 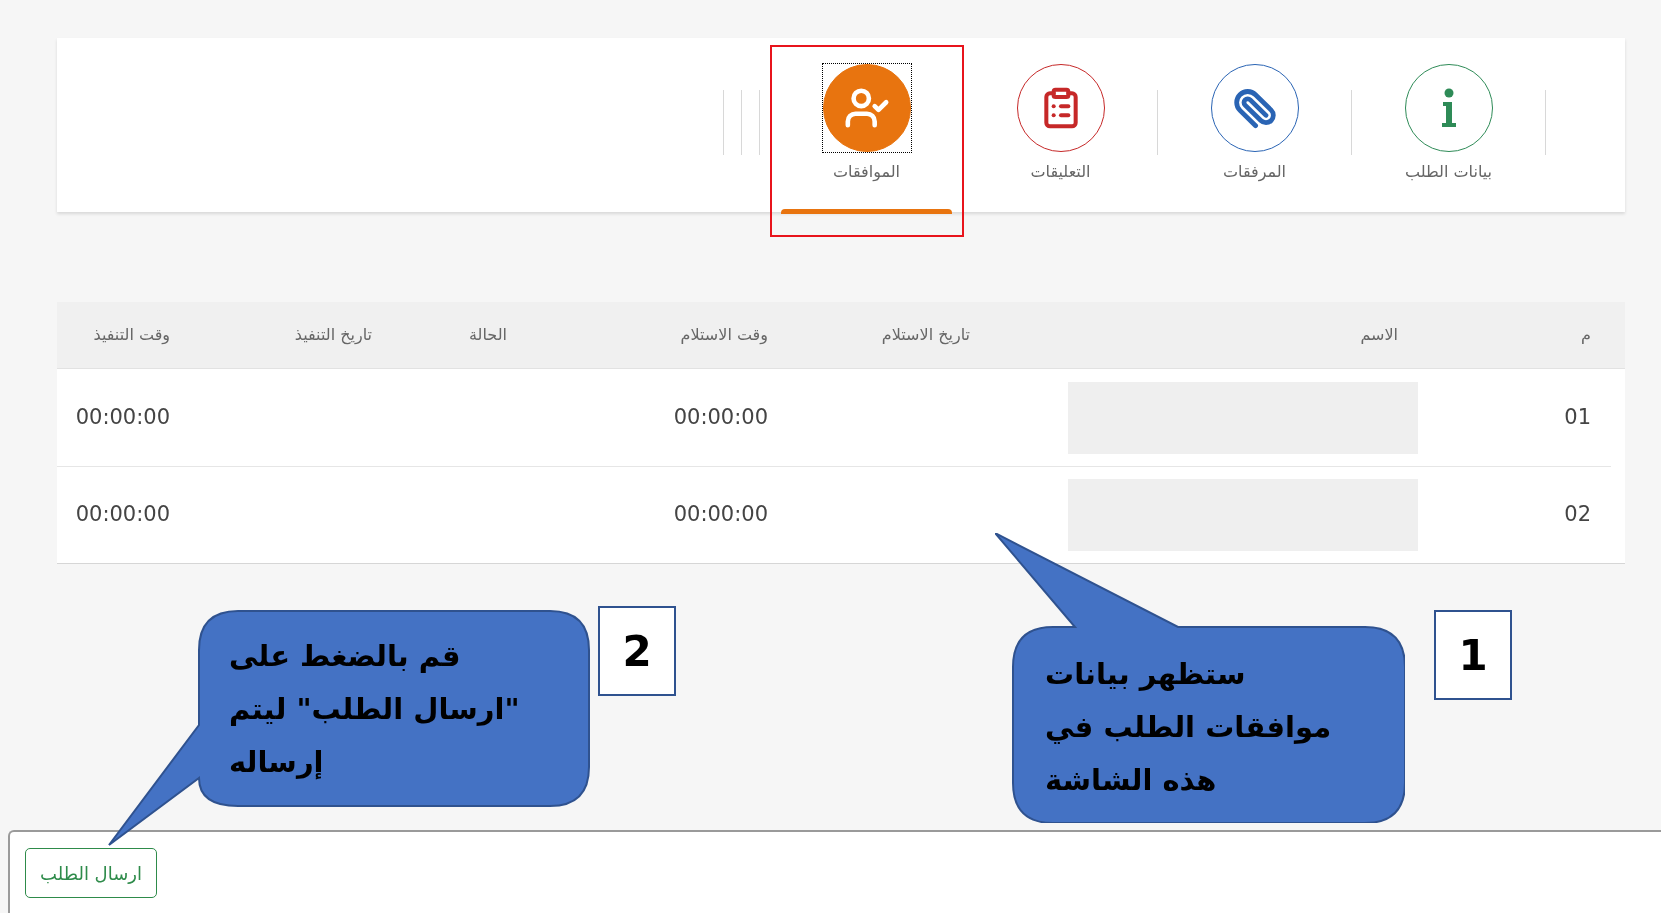 What do you see at coordinates (131, 334) in the screenshot?
I see `column-header: وقت التنفيذ` at bounding box center [131, 334].